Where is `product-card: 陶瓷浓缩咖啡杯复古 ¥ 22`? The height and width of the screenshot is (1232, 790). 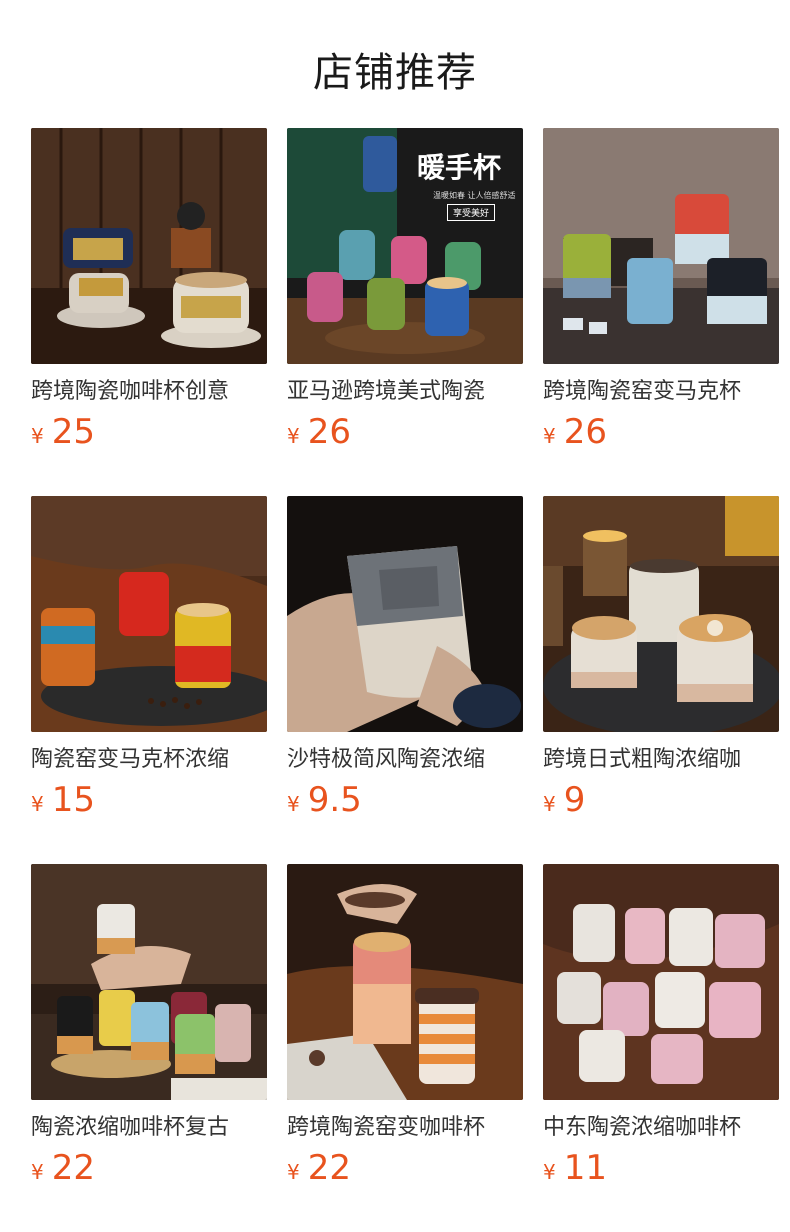
product-card: 陶瓷浓缩咖啡杯复古 ¥ 22 is located at coordinates (149, 1032).